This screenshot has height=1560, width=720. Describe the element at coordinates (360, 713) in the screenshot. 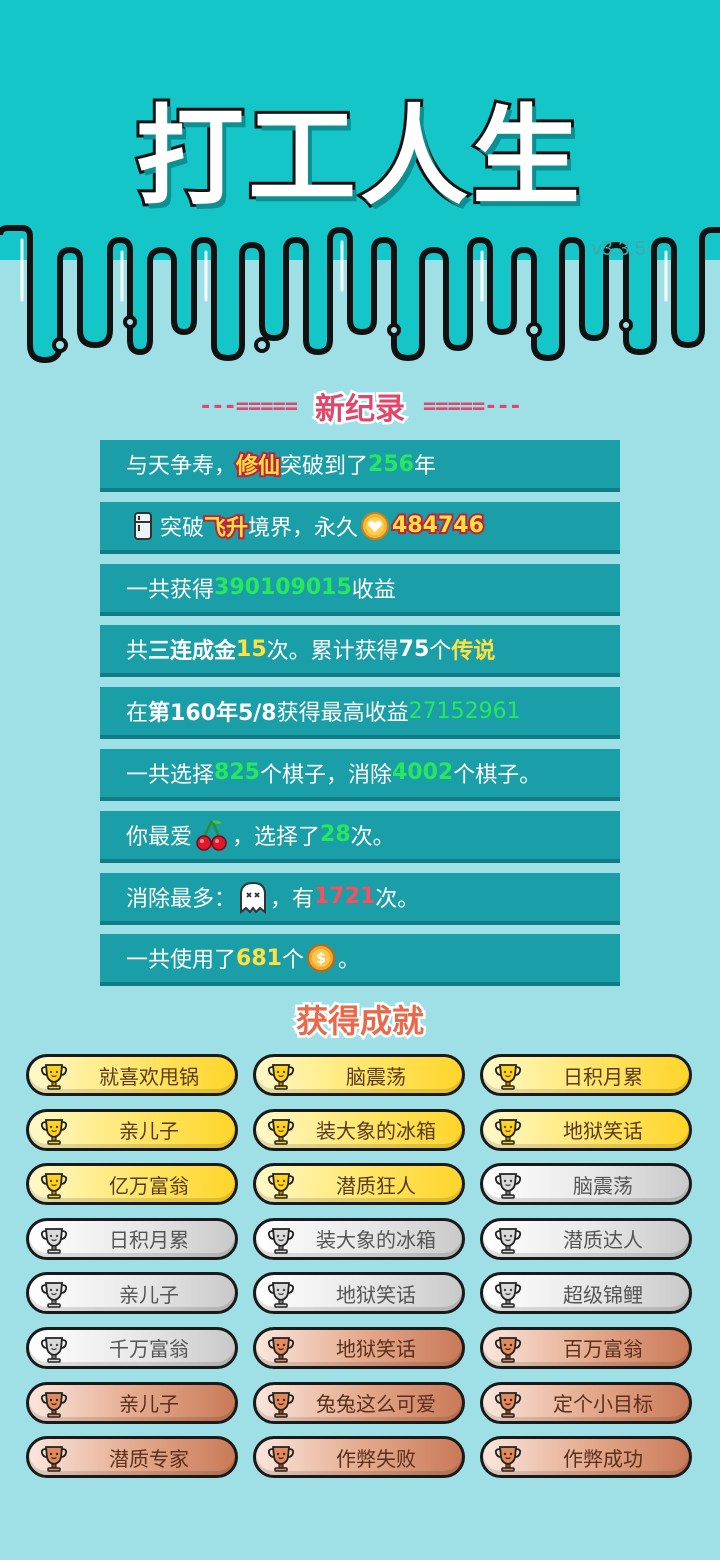

I see `stat-row-best-income: 在 第160年5/8 获得最高收益 27152961` at that location.